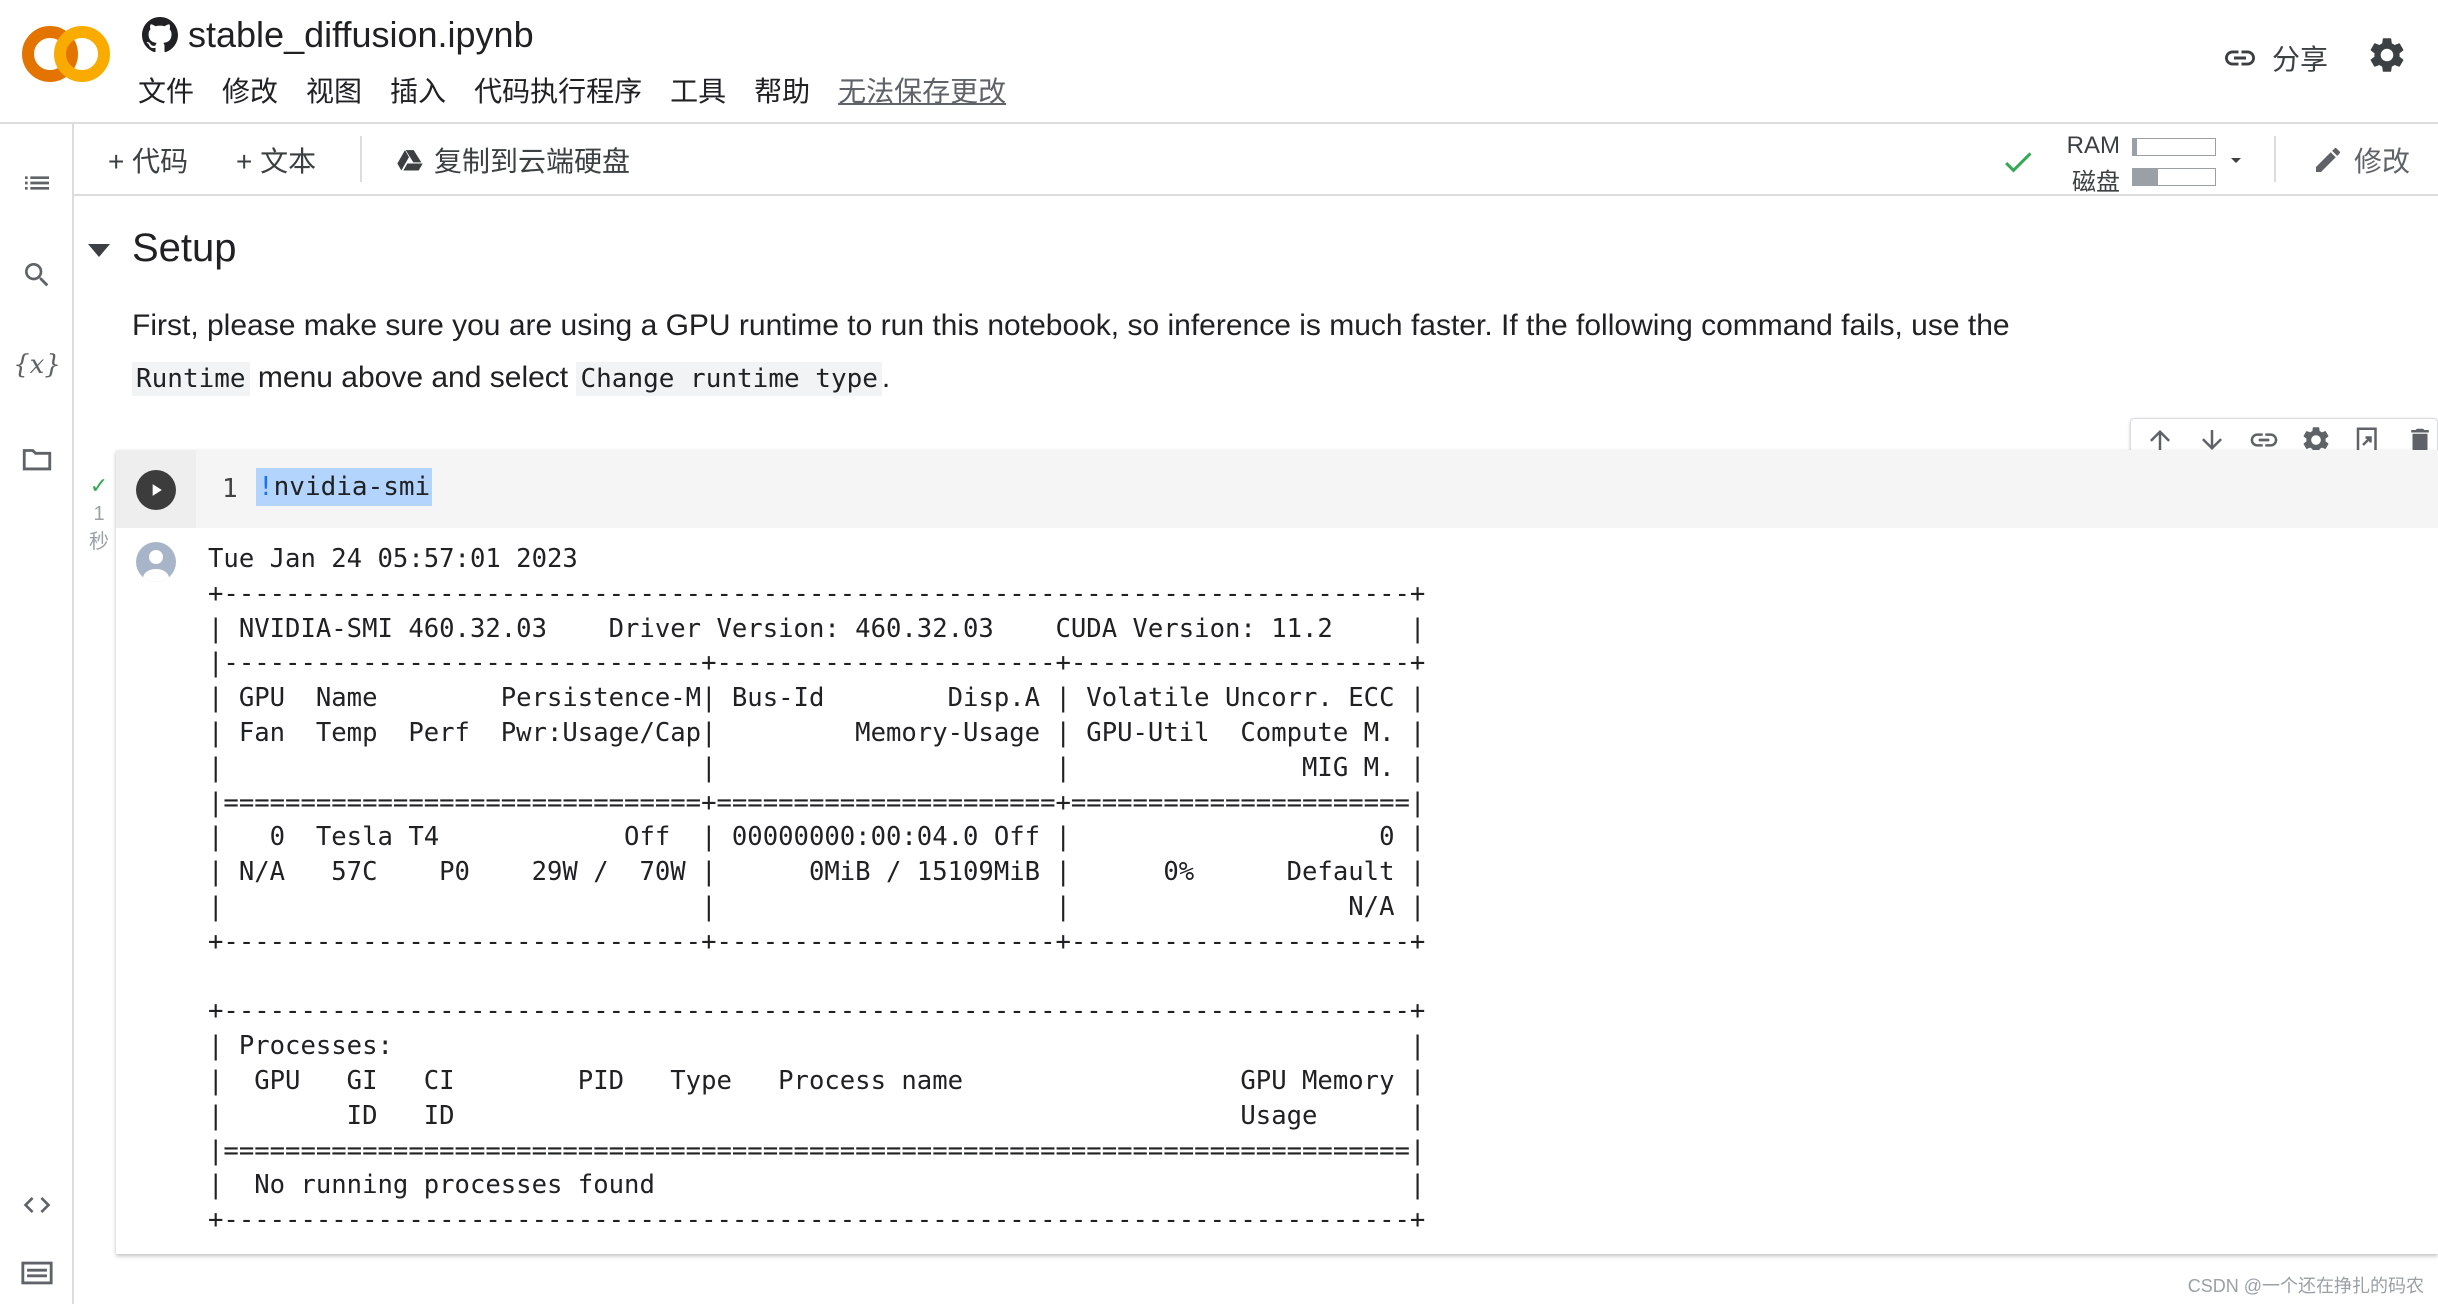 This screenshot has height=1304, width=2438. What do you see at coordinates (558, 90) in the screenshot?
I see `menu-runtime: 代码执行程序` at bounding box center [558, 90].